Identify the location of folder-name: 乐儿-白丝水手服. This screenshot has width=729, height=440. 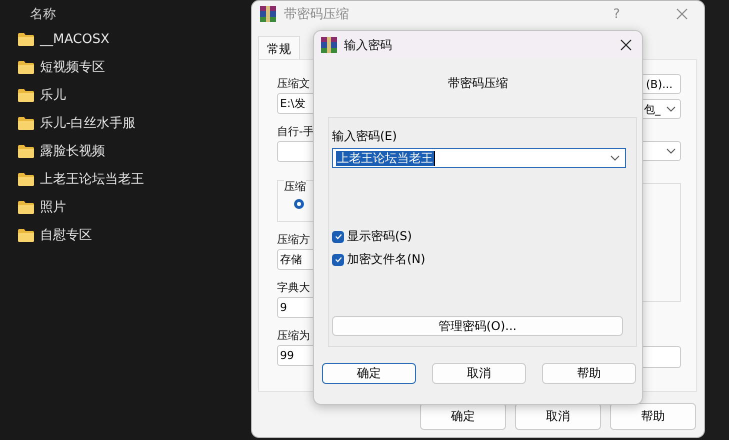
(88, 123).